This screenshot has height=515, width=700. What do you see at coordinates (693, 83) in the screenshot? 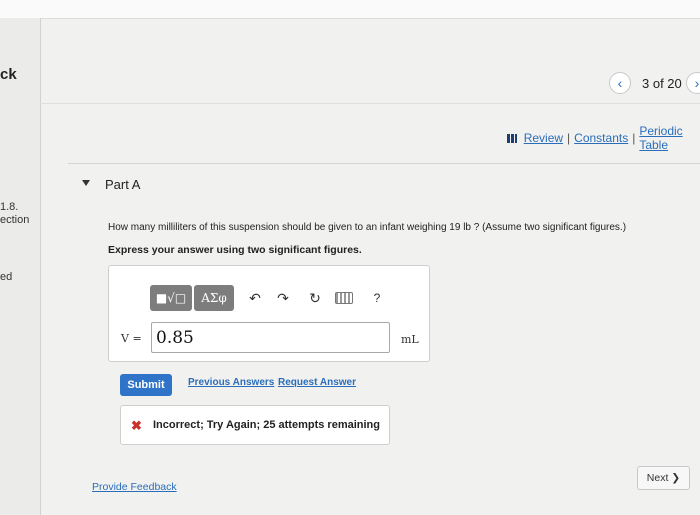
I see `next-question-button: ›` at bounding box center [693, 83].